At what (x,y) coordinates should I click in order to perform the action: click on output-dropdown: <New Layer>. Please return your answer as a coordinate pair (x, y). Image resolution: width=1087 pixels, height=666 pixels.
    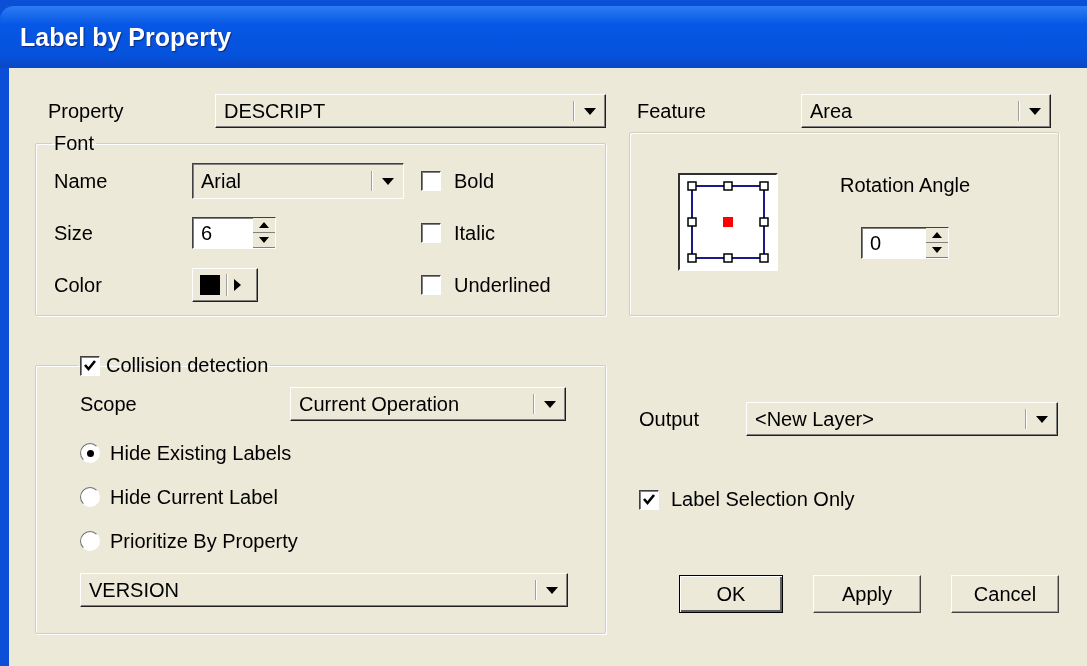
    Looking at the image, I should click on (902, 419).